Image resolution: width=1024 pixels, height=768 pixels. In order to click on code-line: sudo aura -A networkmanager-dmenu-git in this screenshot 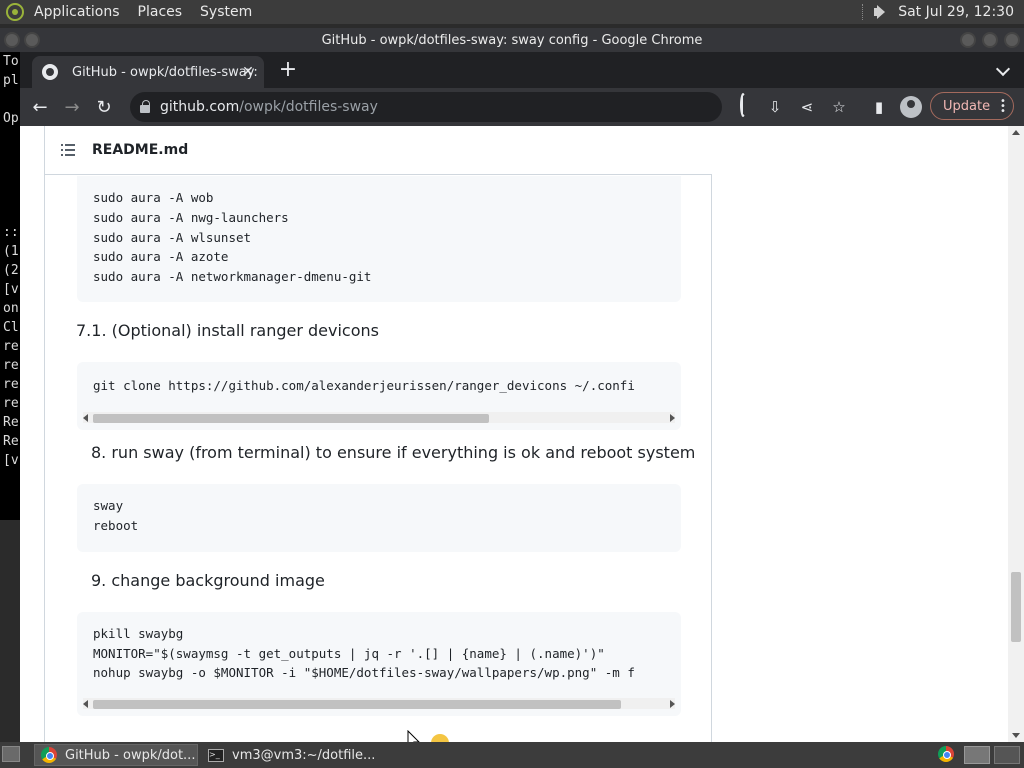, I will do `click(232, 276)`.